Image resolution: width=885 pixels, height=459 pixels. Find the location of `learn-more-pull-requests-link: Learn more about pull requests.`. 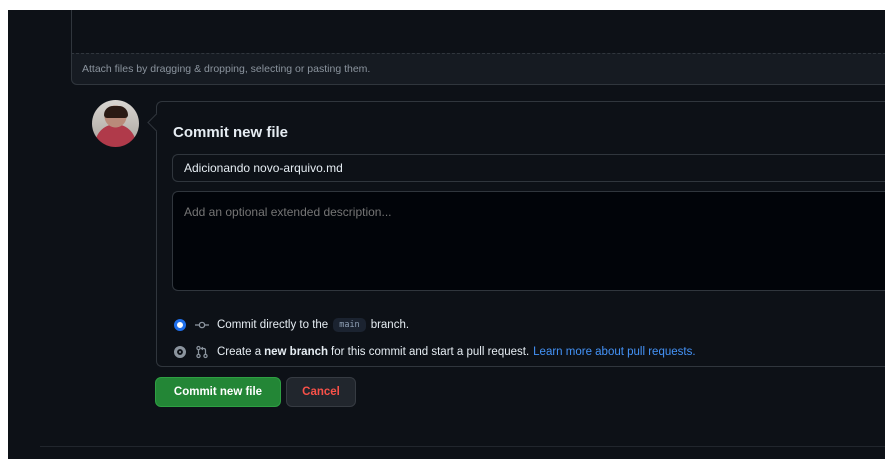

learn-more-pull-requests-link: Learn more about pull requests. is located at coordinates (614, 352).